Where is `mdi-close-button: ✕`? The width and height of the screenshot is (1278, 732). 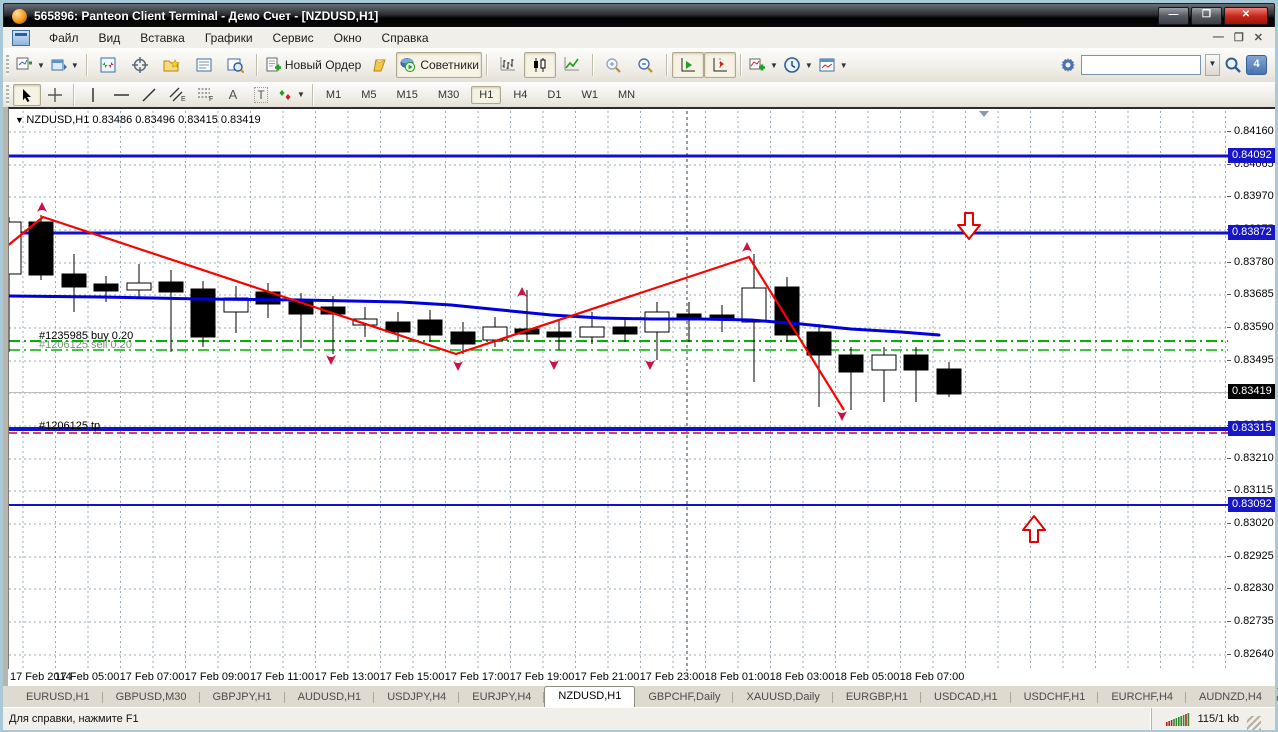
mdi-close-button: ✕ is located at coordinates (1258, 37).